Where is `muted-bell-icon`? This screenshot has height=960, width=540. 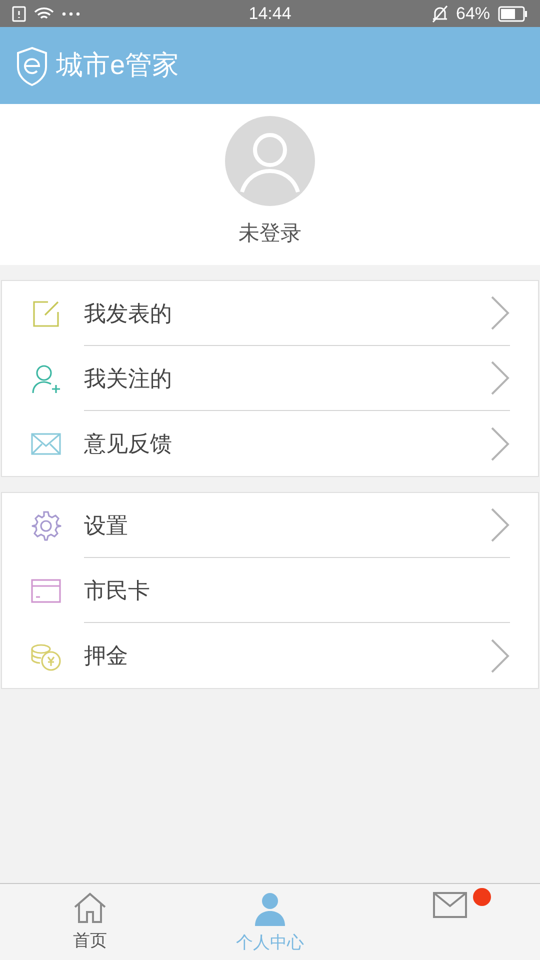
muted-bell-icon is located at coordinates (440, 13).